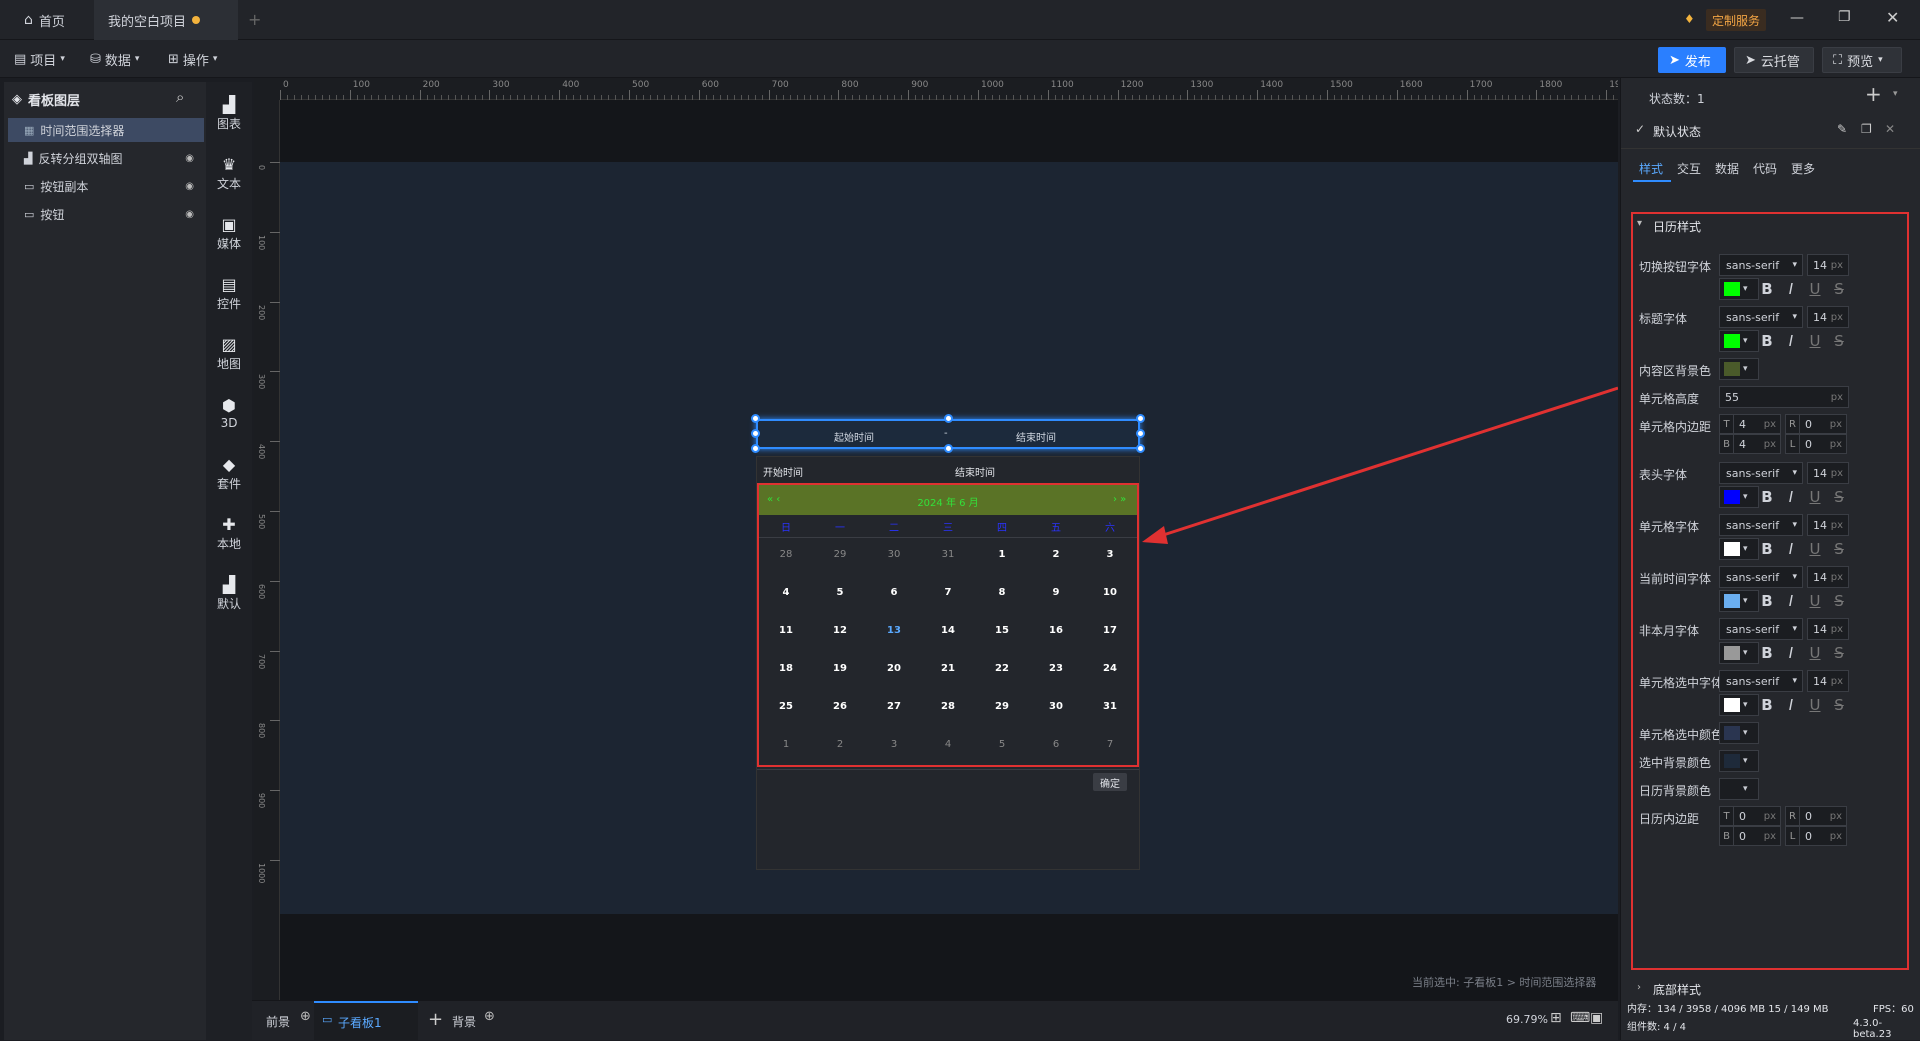  I want to click on tab-data: 数据, so click(1727, 168).